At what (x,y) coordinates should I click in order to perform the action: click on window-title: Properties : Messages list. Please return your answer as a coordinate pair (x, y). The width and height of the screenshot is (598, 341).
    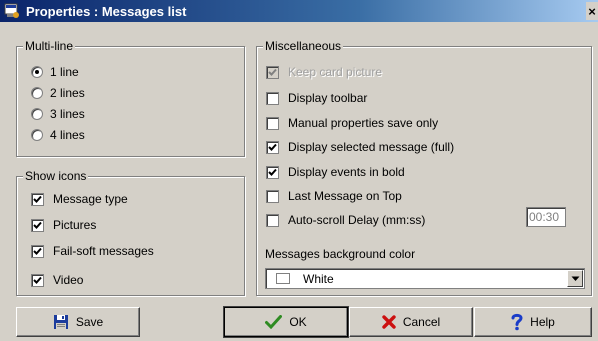
    Looking at the image, I should click on (106, 11).